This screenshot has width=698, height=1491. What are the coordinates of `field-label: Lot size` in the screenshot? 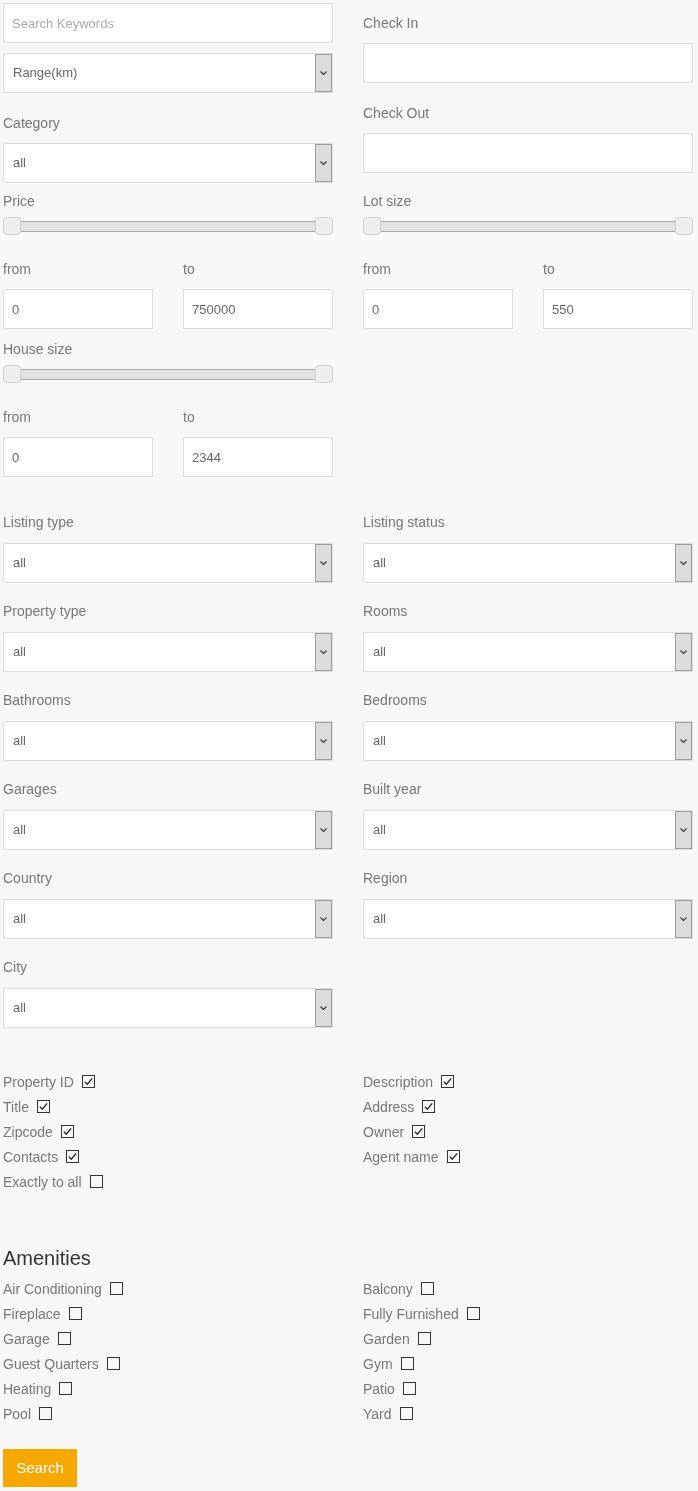 It's located at (388, 201).